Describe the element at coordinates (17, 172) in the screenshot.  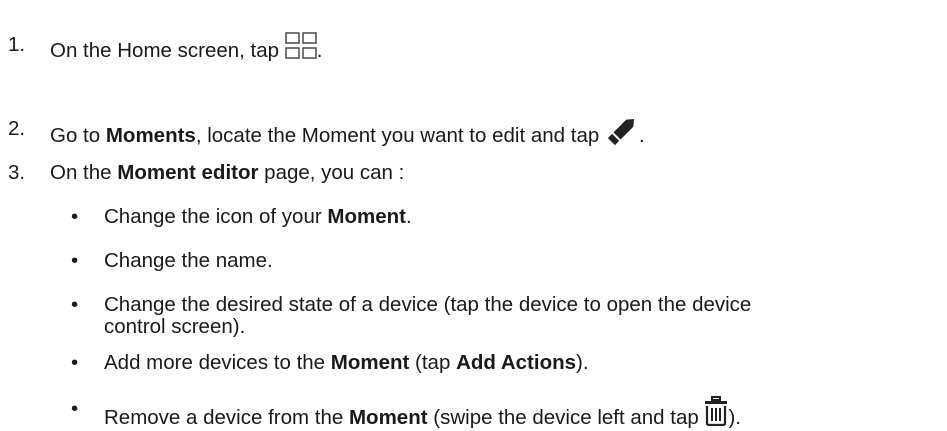
I see `step-number: 3.` at that location.